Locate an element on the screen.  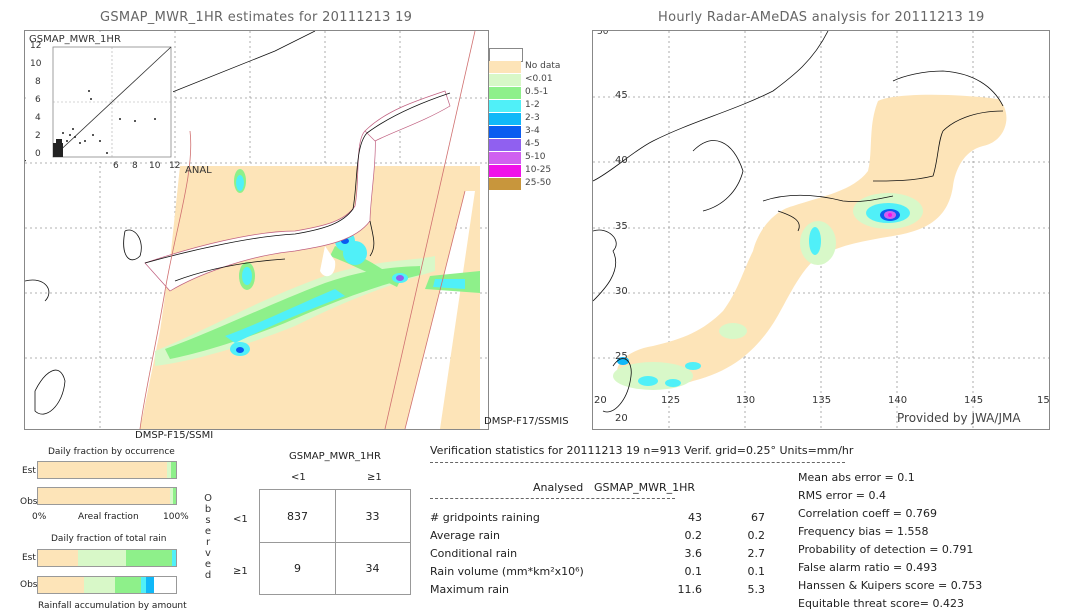
observed-vertical-label: Observed is located at coordinates (208, 537).